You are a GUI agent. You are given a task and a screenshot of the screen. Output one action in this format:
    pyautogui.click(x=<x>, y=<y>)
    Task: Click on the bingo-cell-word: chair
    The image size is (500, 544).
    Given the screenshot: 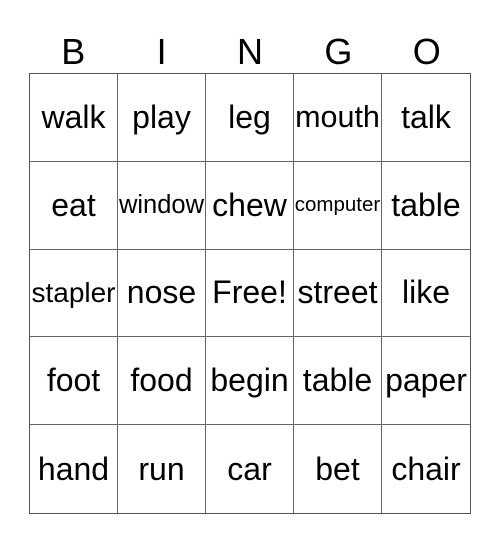 What is the action you would take?
    pyautogui.click(x=426, y=468)
    